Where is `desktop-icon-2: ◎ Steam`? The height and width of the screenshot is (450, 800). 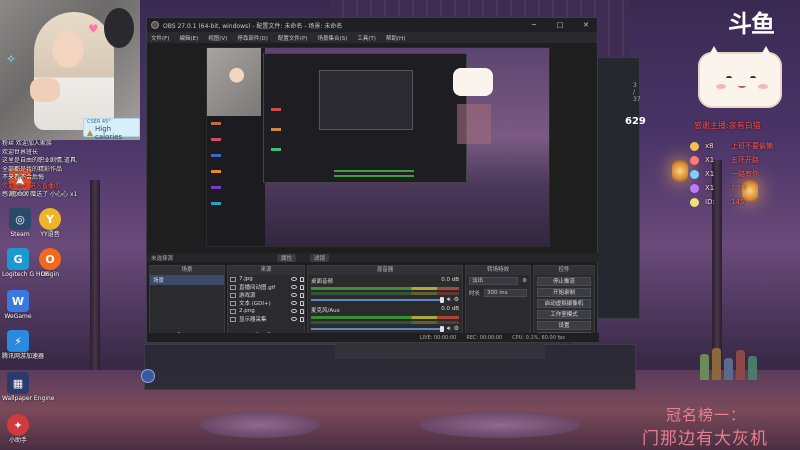
desktop-icon-2: ◎ Steam is located at coordinates (20, 223).